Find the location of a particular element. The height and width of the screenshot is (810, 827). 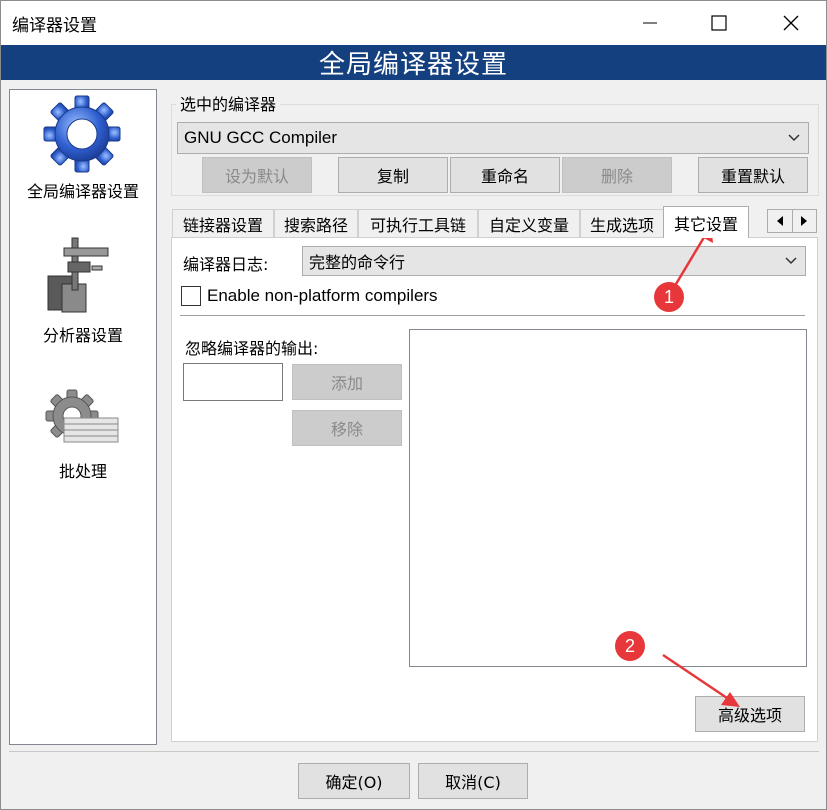

annotation-badge-2: 2 is located at coordinates (630, 646).